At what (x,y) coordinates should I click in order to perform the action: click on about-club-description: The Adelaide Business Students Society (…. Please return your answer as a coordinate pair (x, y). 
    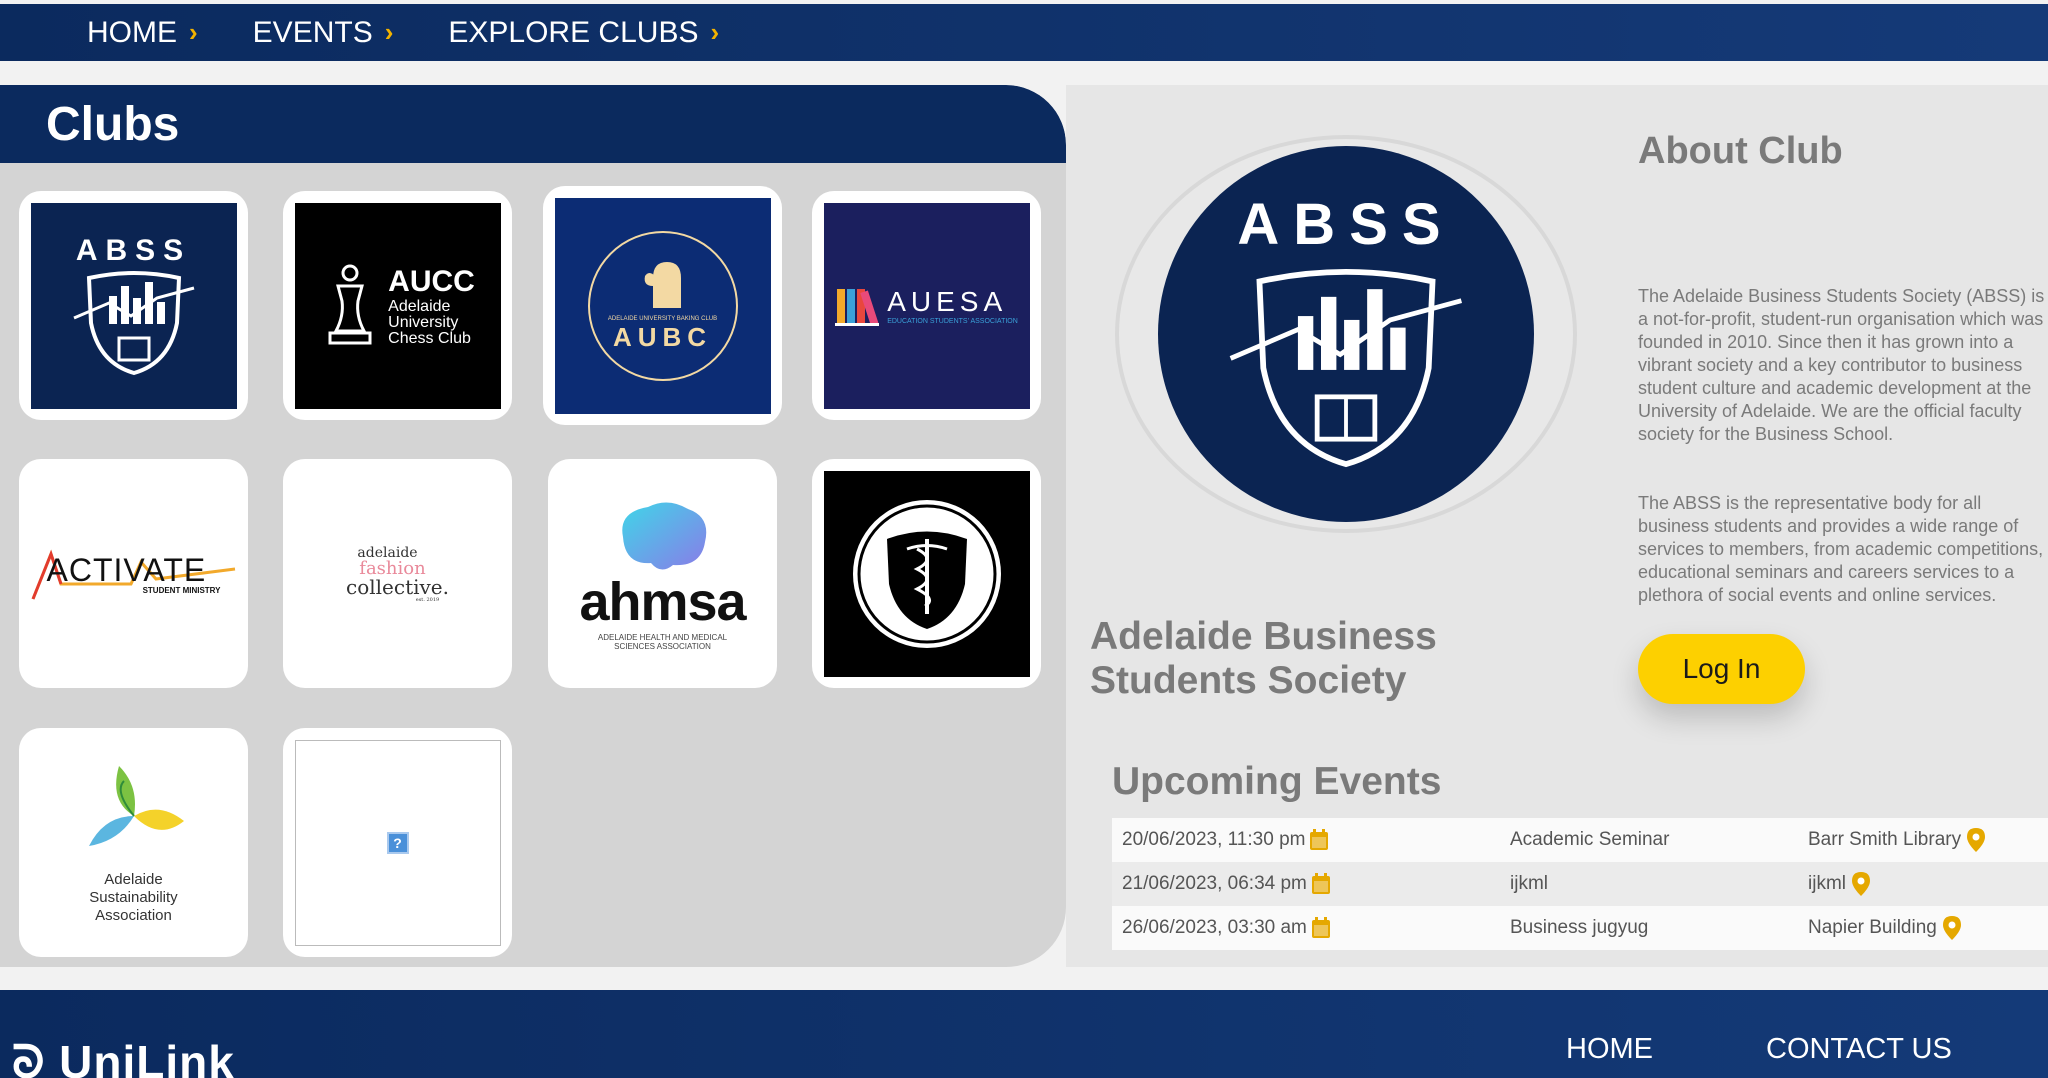
    Looking at the image, I should click on (1843, 446).